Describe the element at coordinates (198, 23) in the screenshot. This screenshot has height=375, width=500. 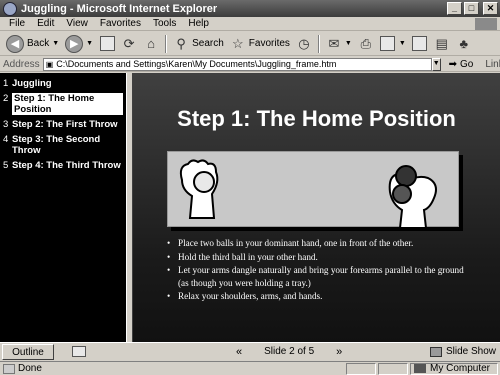
I see `menu-help: Help` at that location.